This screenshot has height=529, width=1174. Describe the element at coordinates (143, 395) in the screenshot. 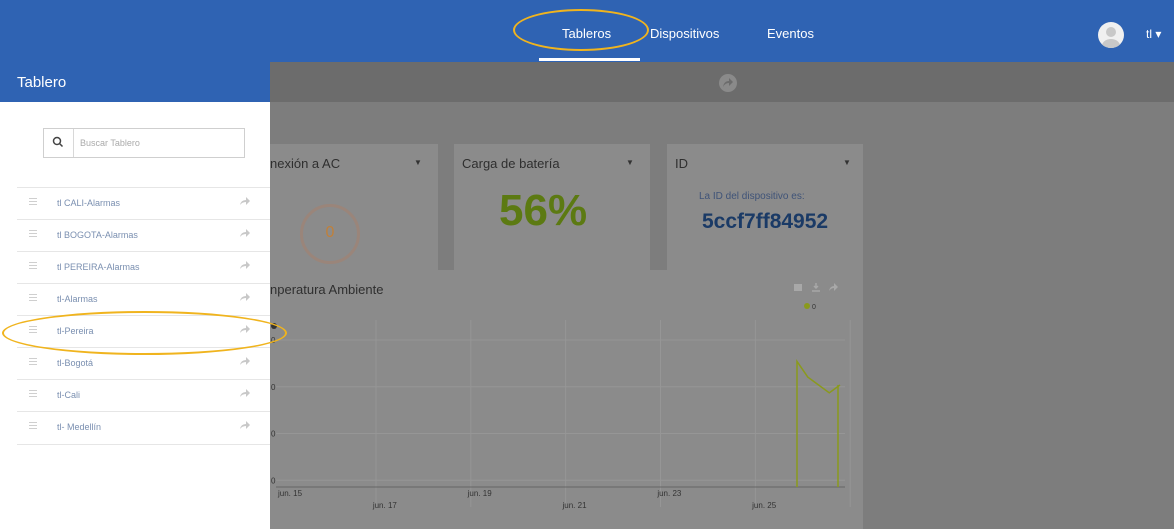

I see `dashboard-list-item: tl-Cali` at that location.